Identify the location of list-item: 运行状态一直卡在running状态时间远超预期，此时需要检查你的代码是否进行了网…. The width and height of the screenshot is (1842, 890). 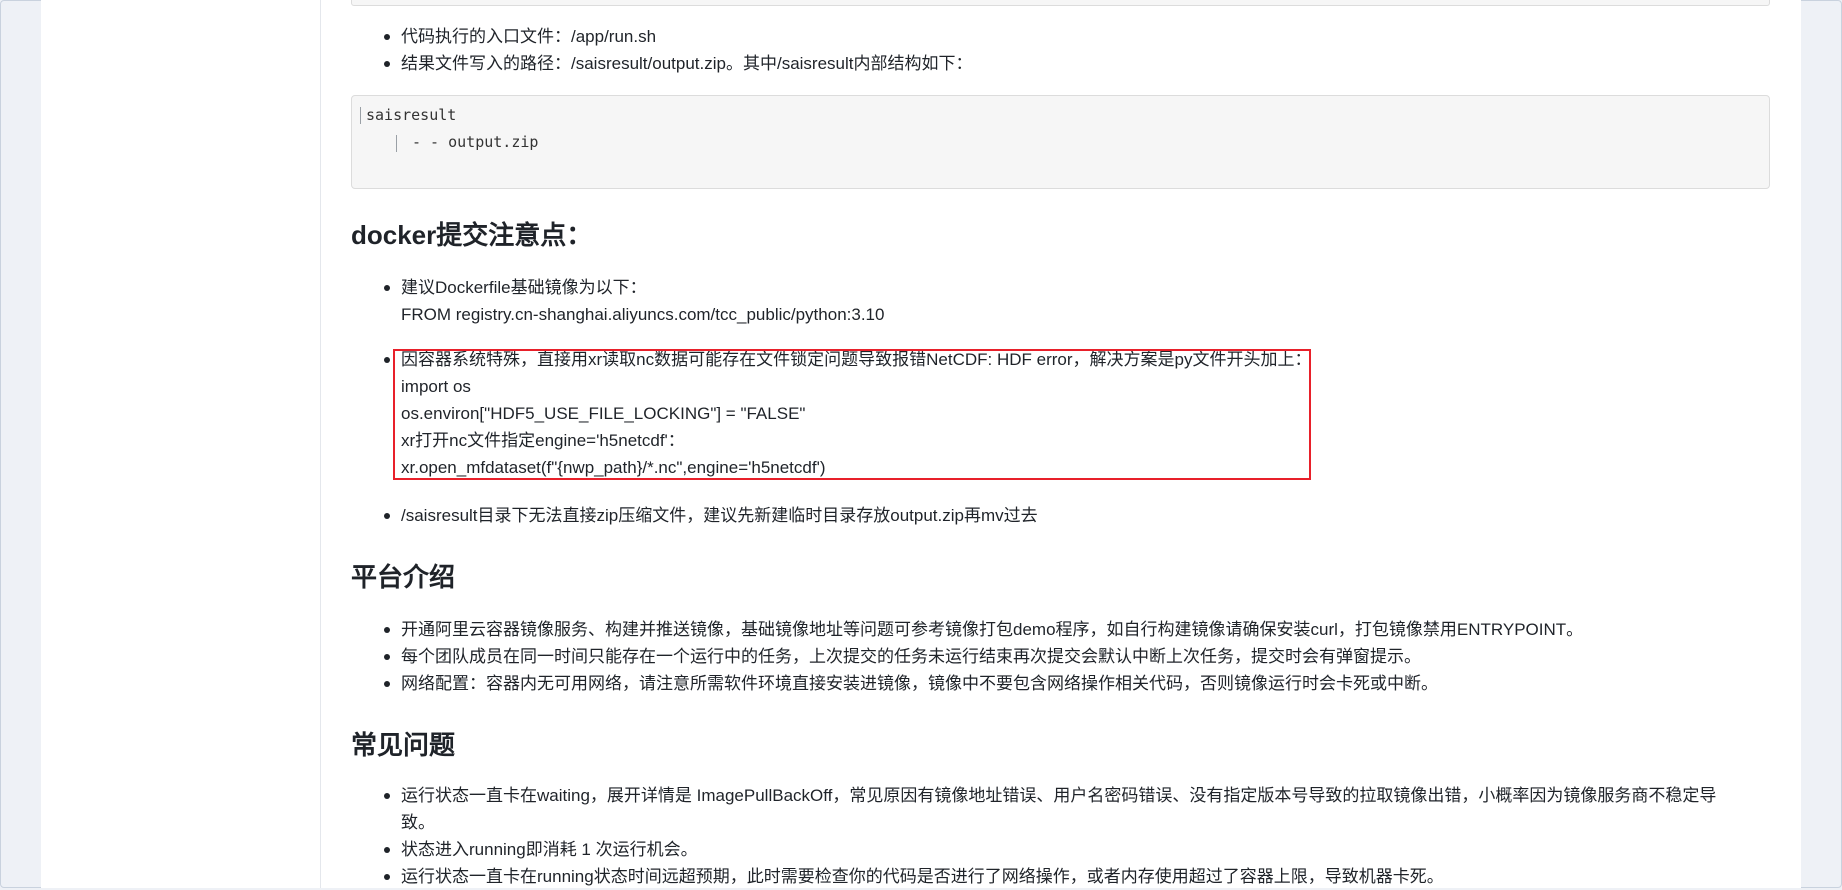
(914, 876).